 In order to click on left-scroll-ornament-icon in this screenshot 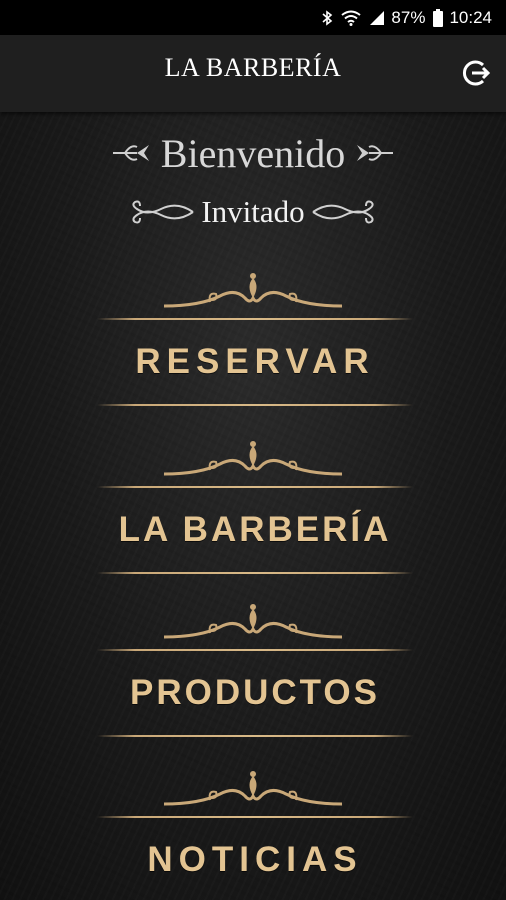, I will do `click(163, 212)`.